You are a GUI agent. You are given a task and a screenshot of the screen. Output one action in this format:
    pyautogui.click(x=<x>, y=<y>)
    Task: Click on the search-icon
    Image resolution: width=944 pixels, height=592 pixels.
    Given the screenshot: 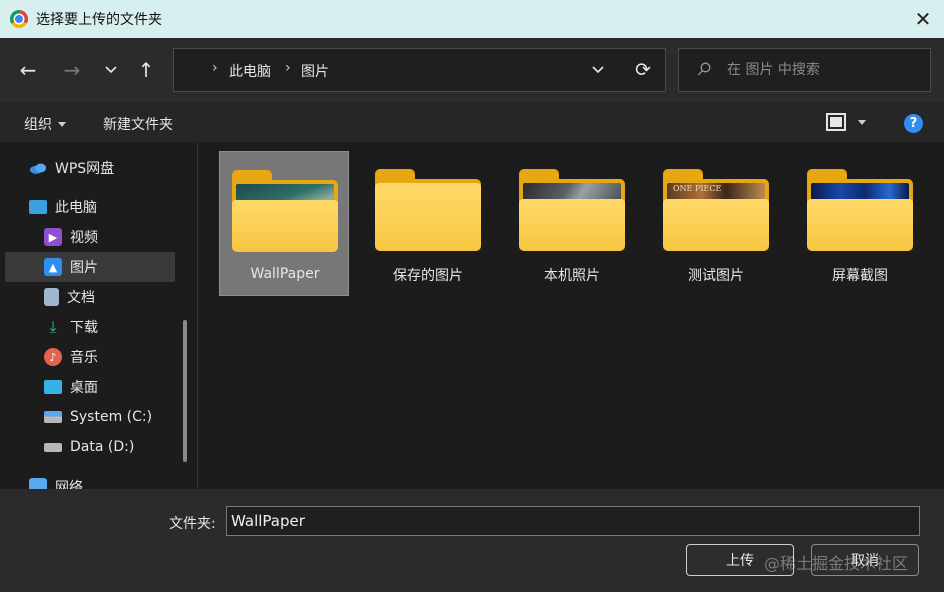 What is the action you would take?
    pyautogui.click(x=704, y=69)
    